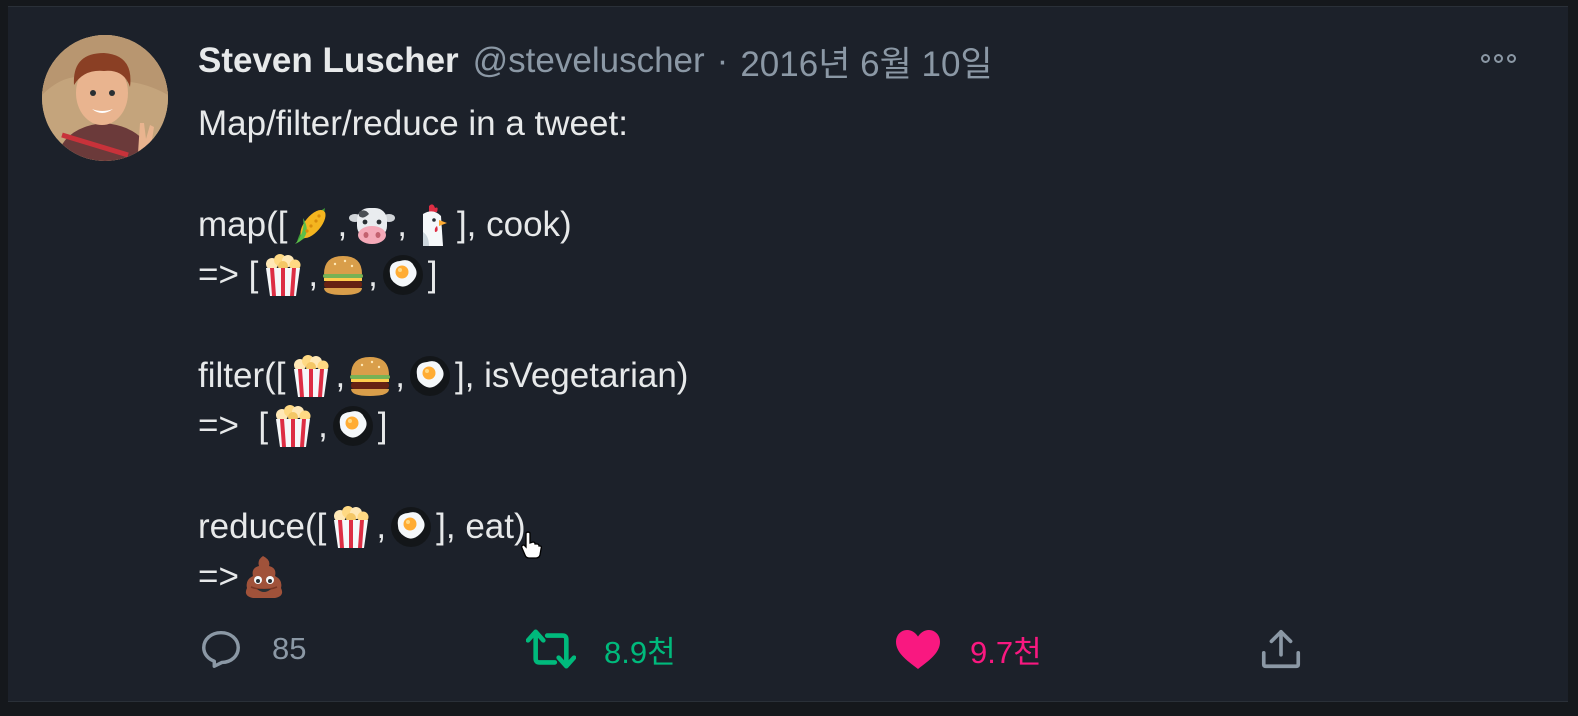 Image resolution: width=1578 pixels, height=716 pixels. I want to click on tweet-line-reduce-result: =>, so click(243, 577).